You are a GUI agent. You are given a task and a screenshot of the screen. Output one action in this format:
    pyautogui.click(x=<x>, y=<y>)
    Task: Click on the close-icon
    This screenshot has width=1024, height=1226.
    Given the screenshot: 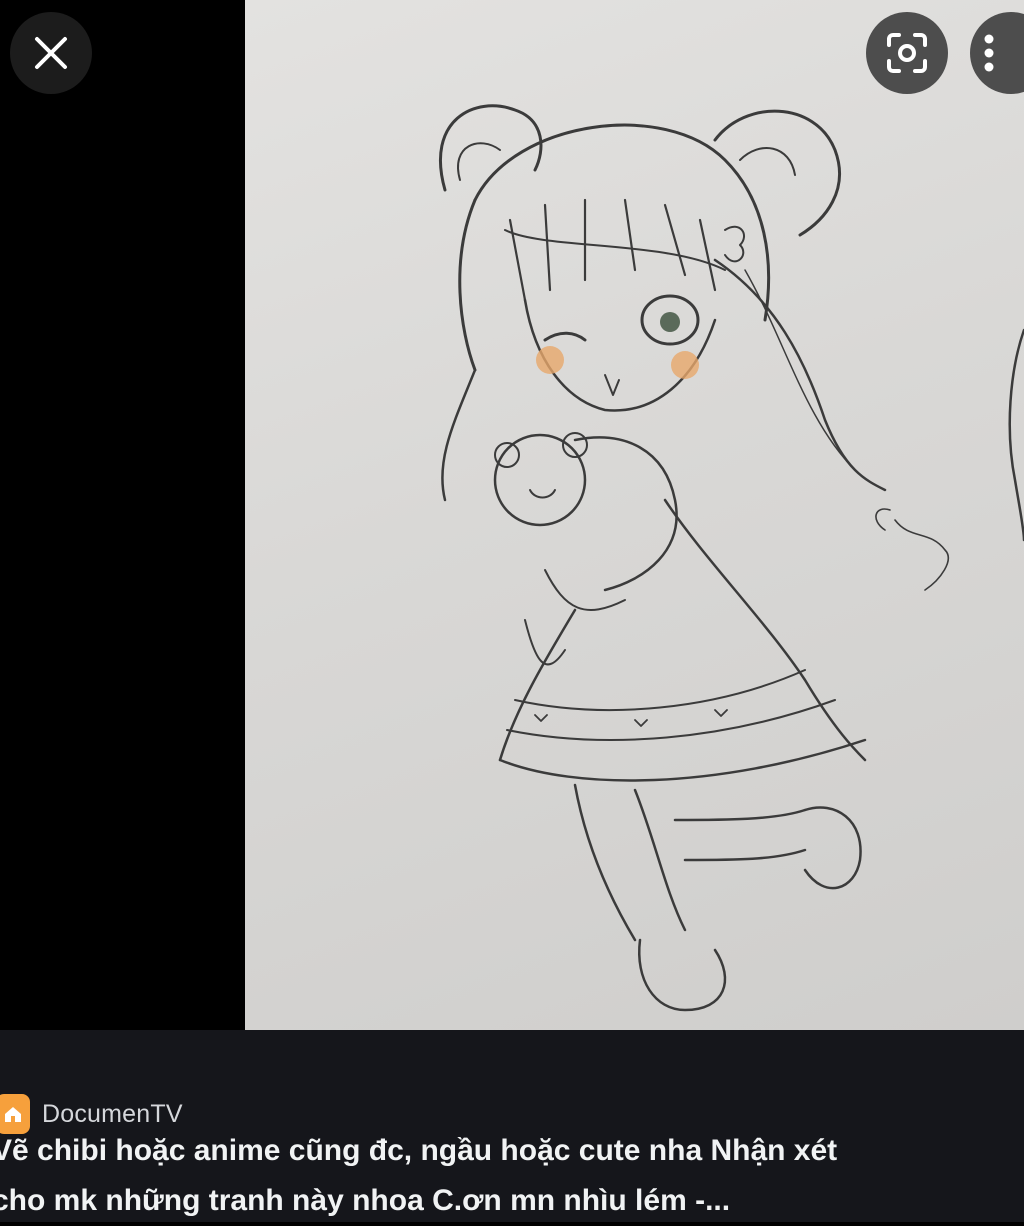 What is the action you would take?
    pyautogui.click(x=51, y=53)
    